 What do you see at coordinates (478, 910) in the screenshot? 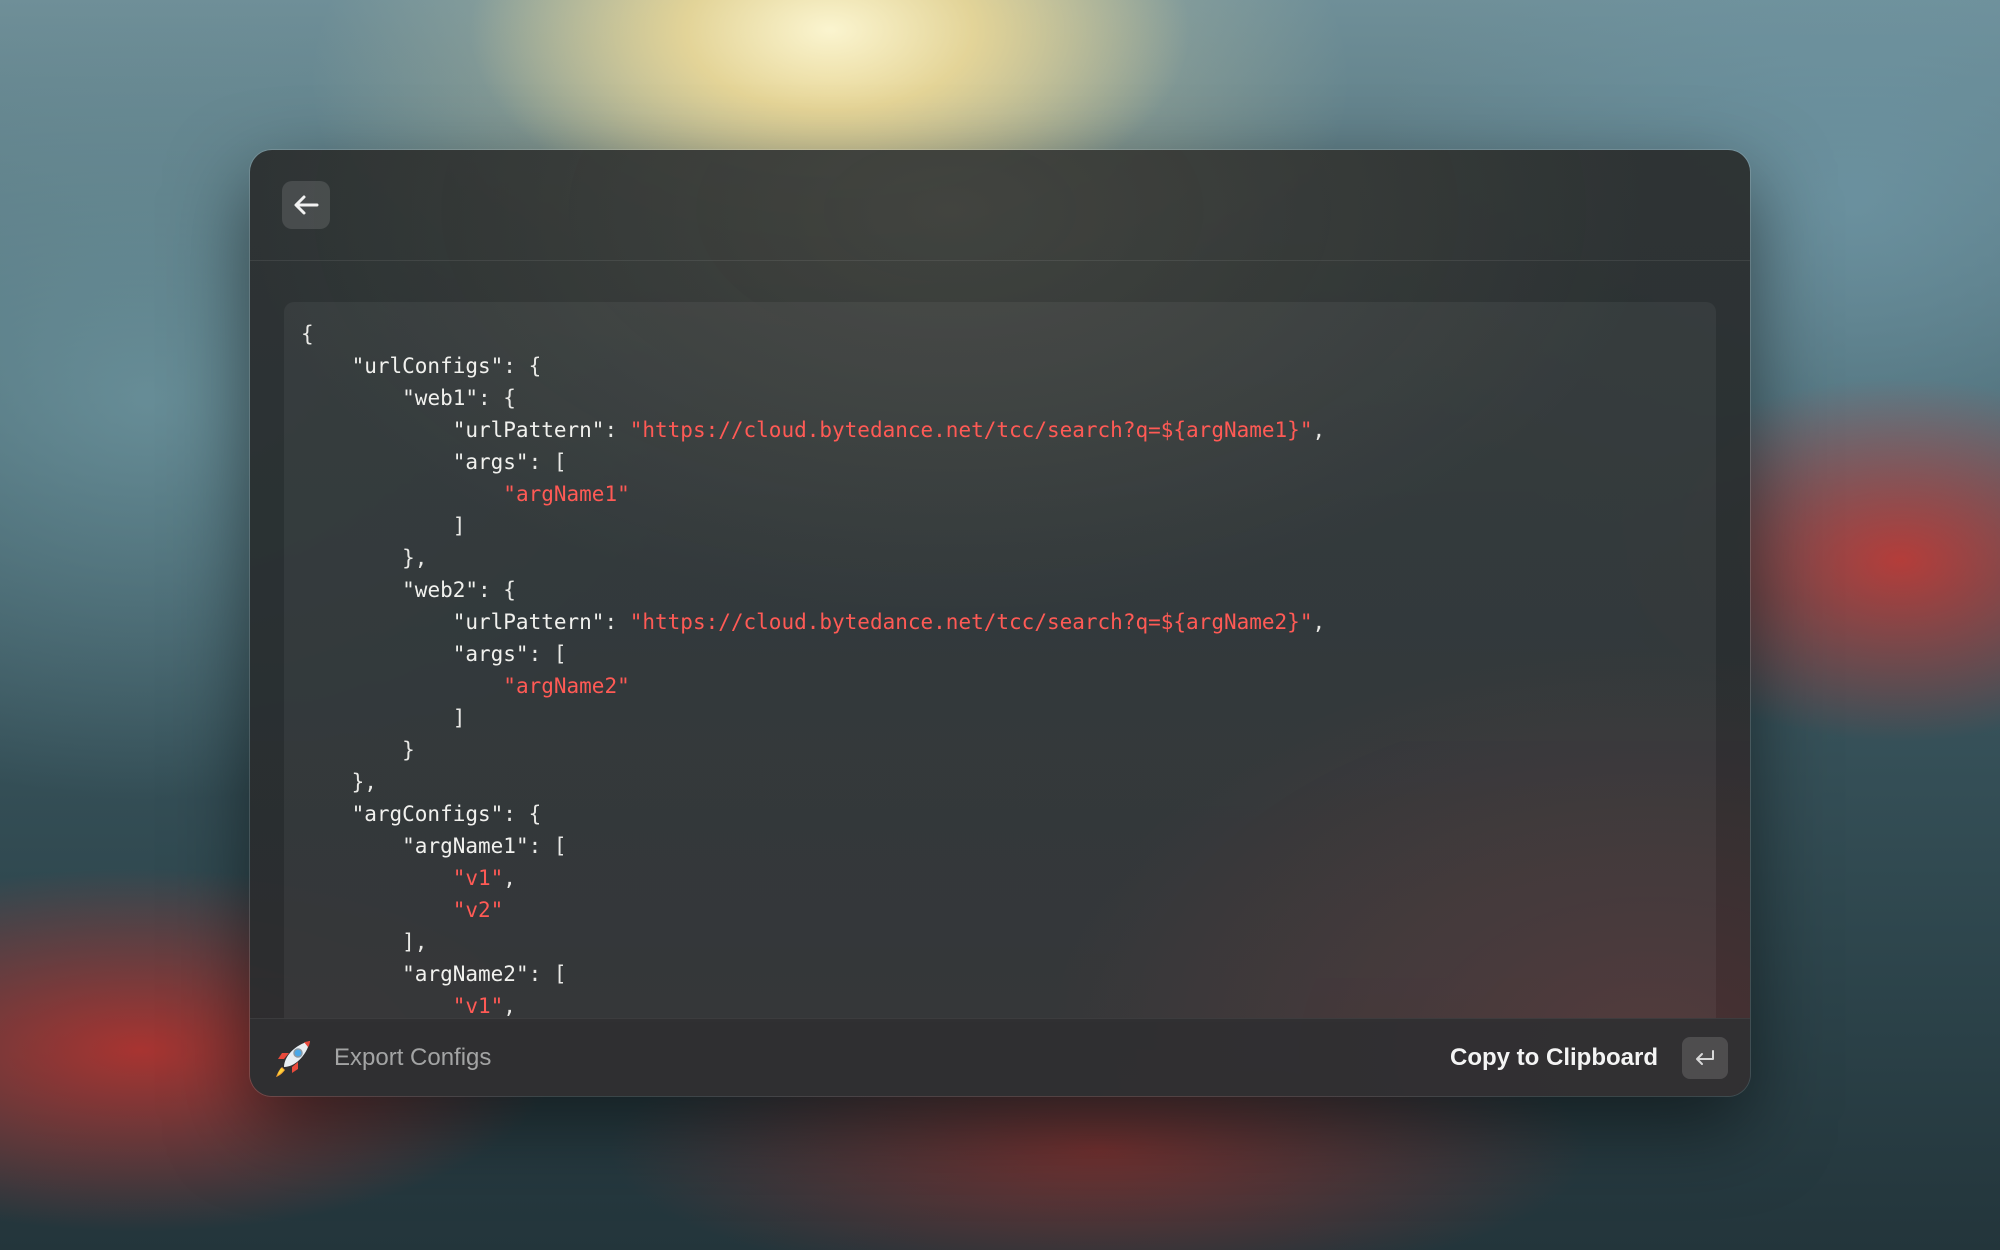
I see `json-string: "v2"` at bounding box center [478, 910].